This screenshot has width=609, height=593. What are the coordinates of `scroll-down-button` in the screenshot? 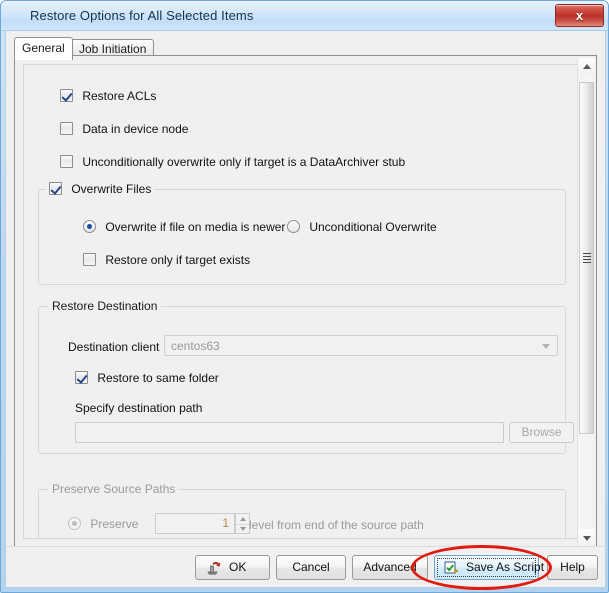 It's located at (586, 537).